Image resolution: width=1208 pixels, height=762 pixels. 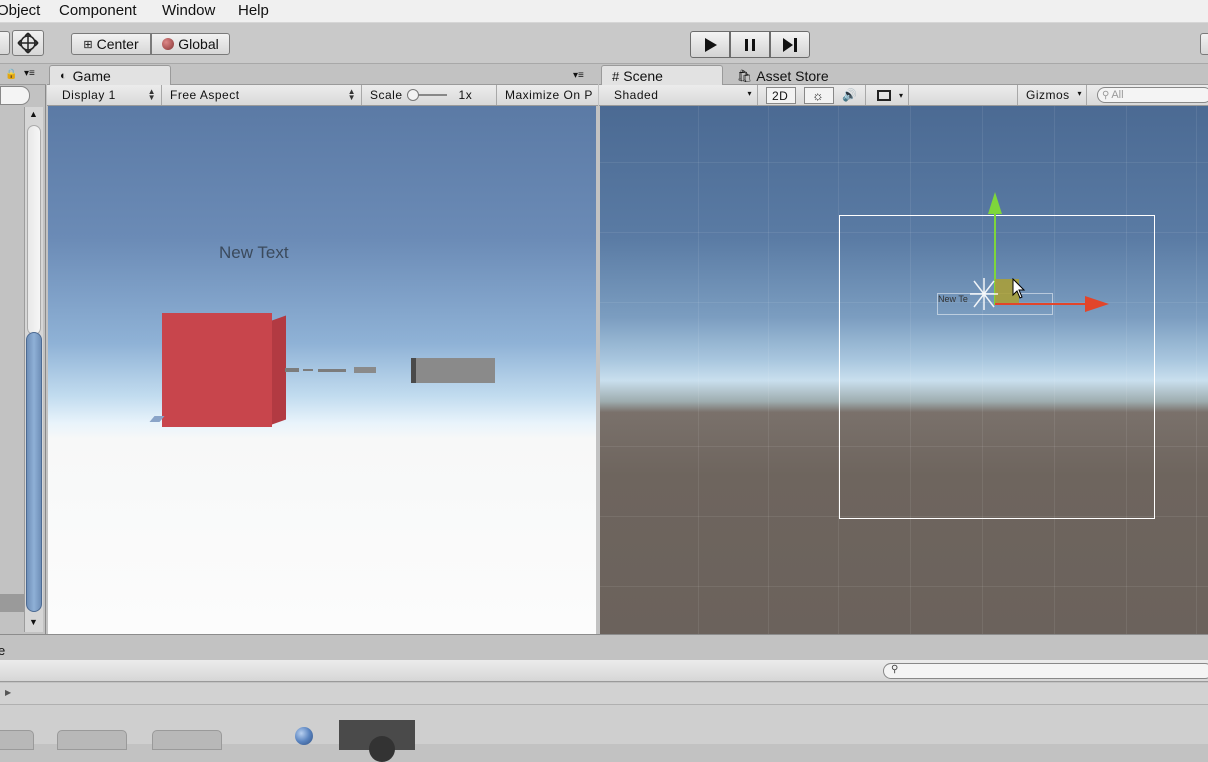 I want to click on step-icon, so click(x=790, y=44).